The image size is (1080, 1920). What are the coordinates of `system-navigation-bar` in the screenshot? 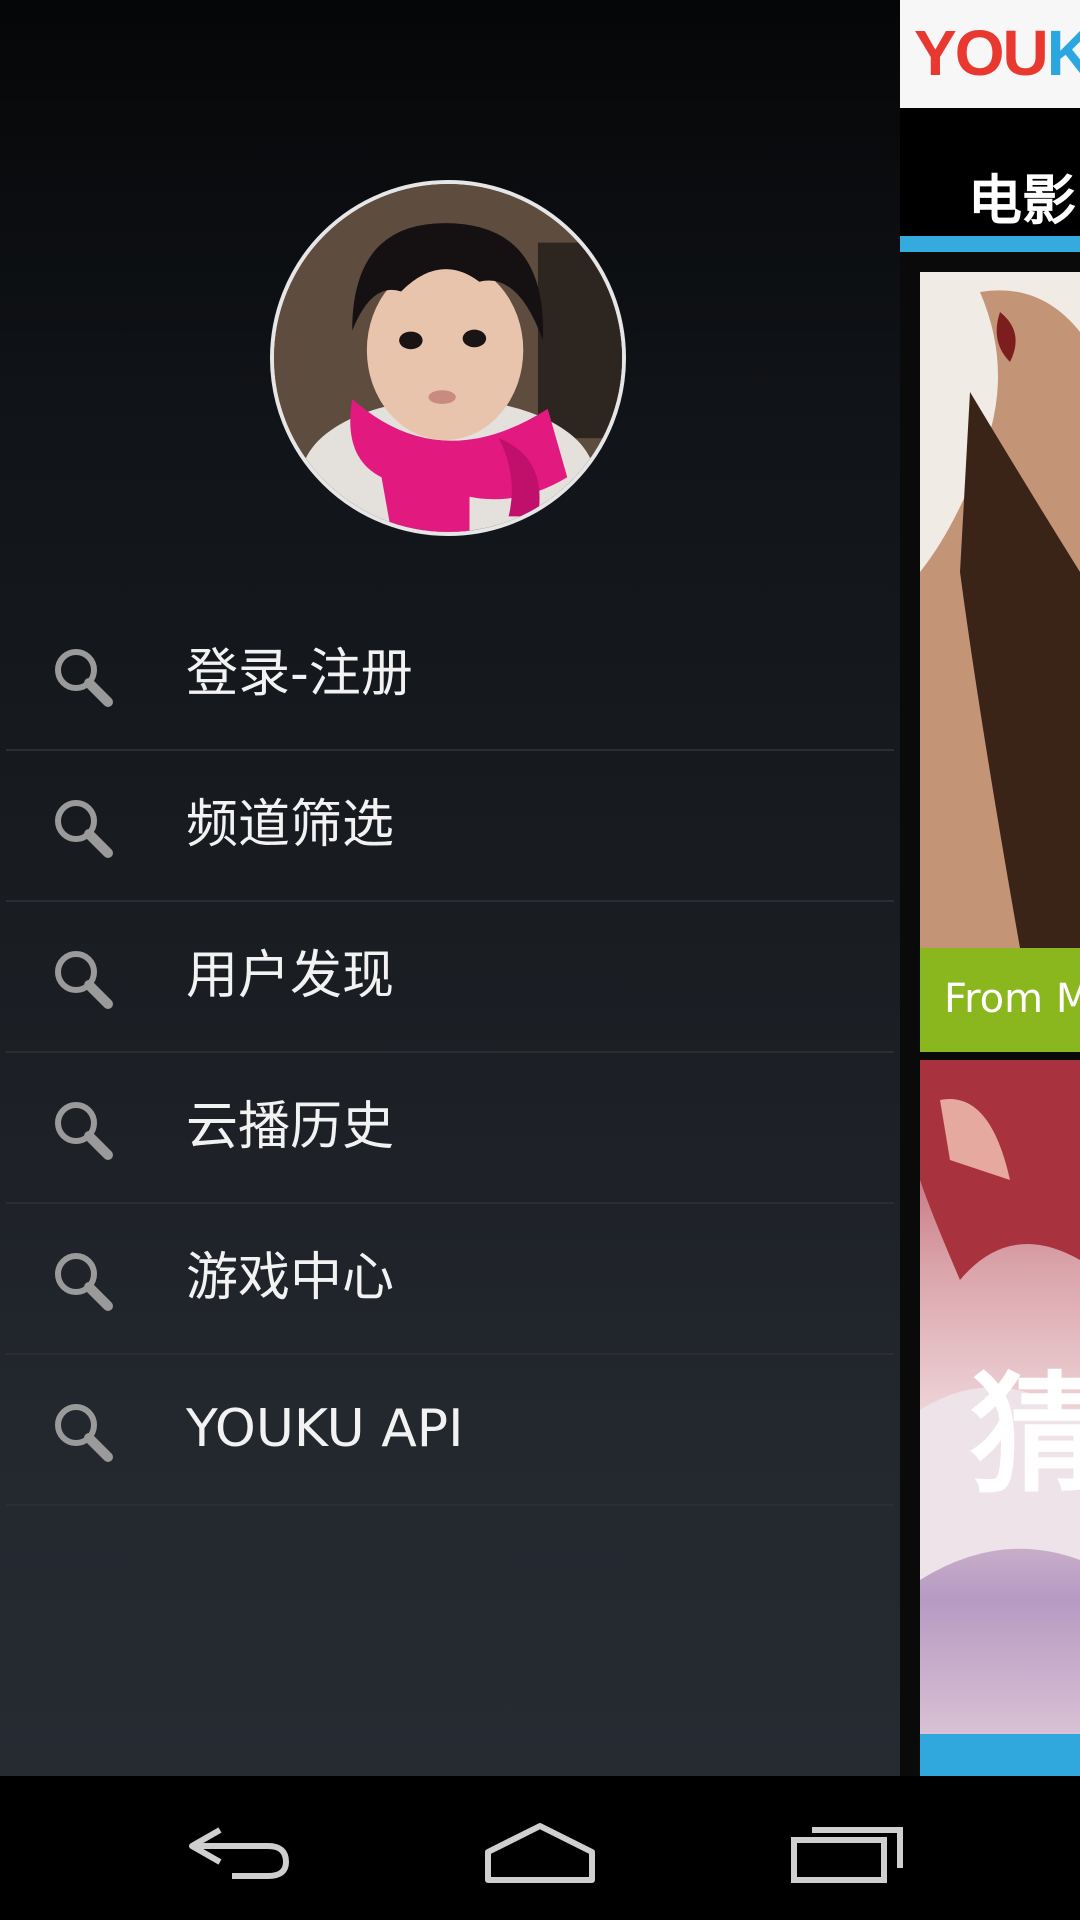 It's located at (540, 1848).